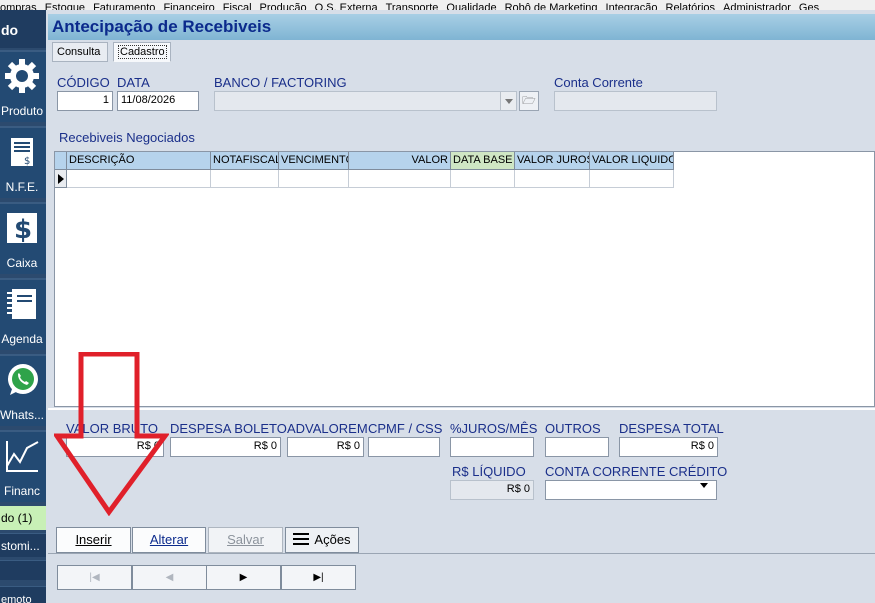  I want to click on button-label: Salvar, so click(245, 539).